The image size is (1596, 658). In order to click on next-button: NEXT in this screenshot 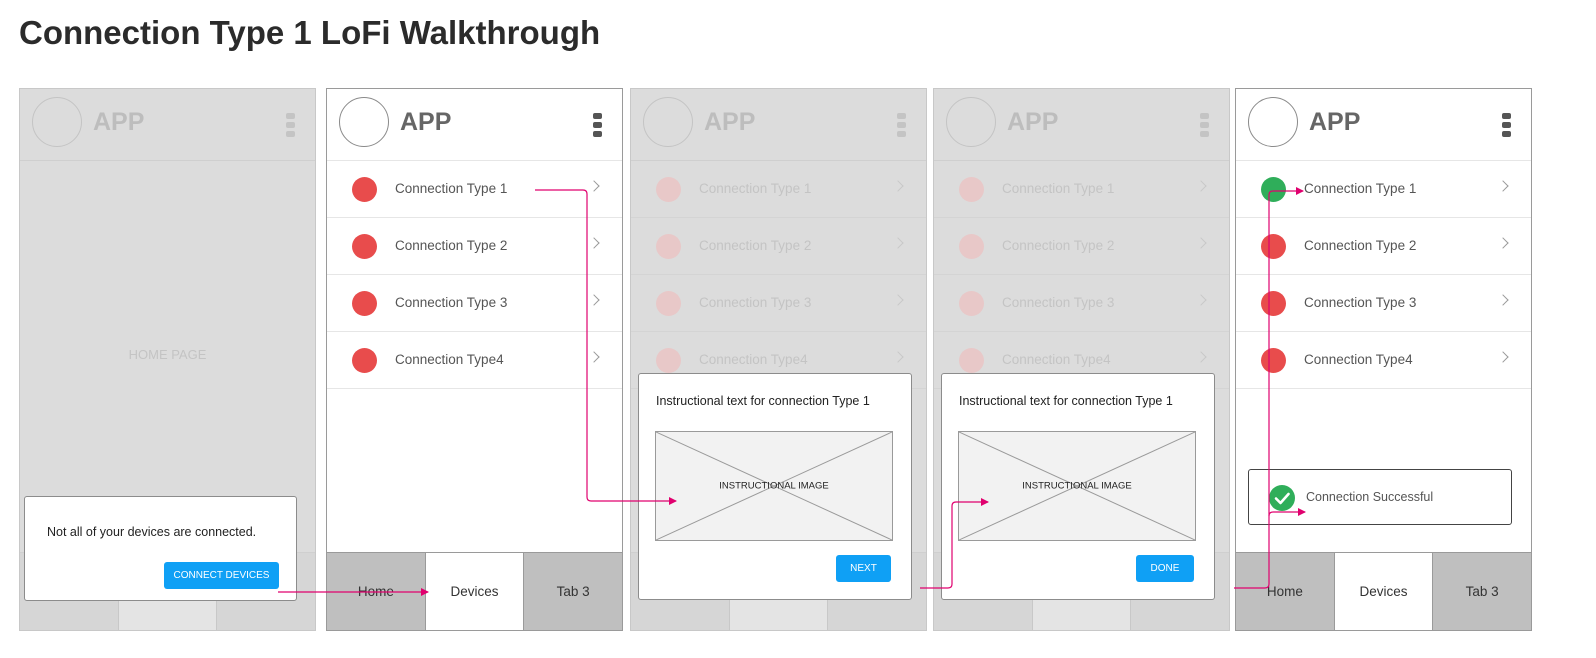, I will do `click(863, 568)`.